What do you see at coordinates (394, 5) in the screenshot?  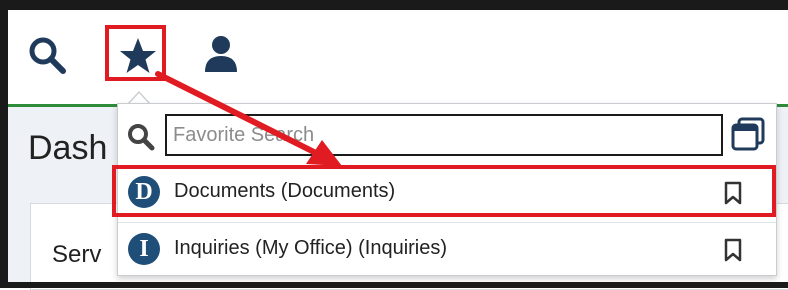 I see `window-frame-top` at bounding box center [394, 5].